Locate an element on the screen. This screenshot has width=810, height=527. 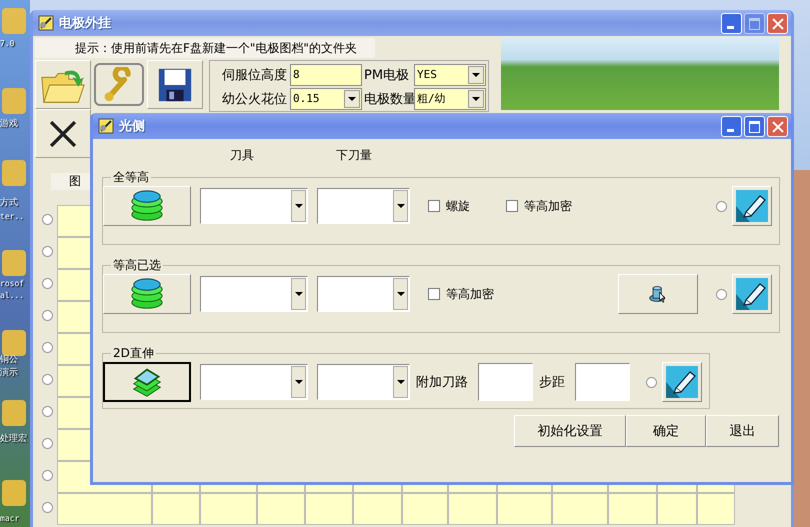
select-button is located at coordinates (658, 294).